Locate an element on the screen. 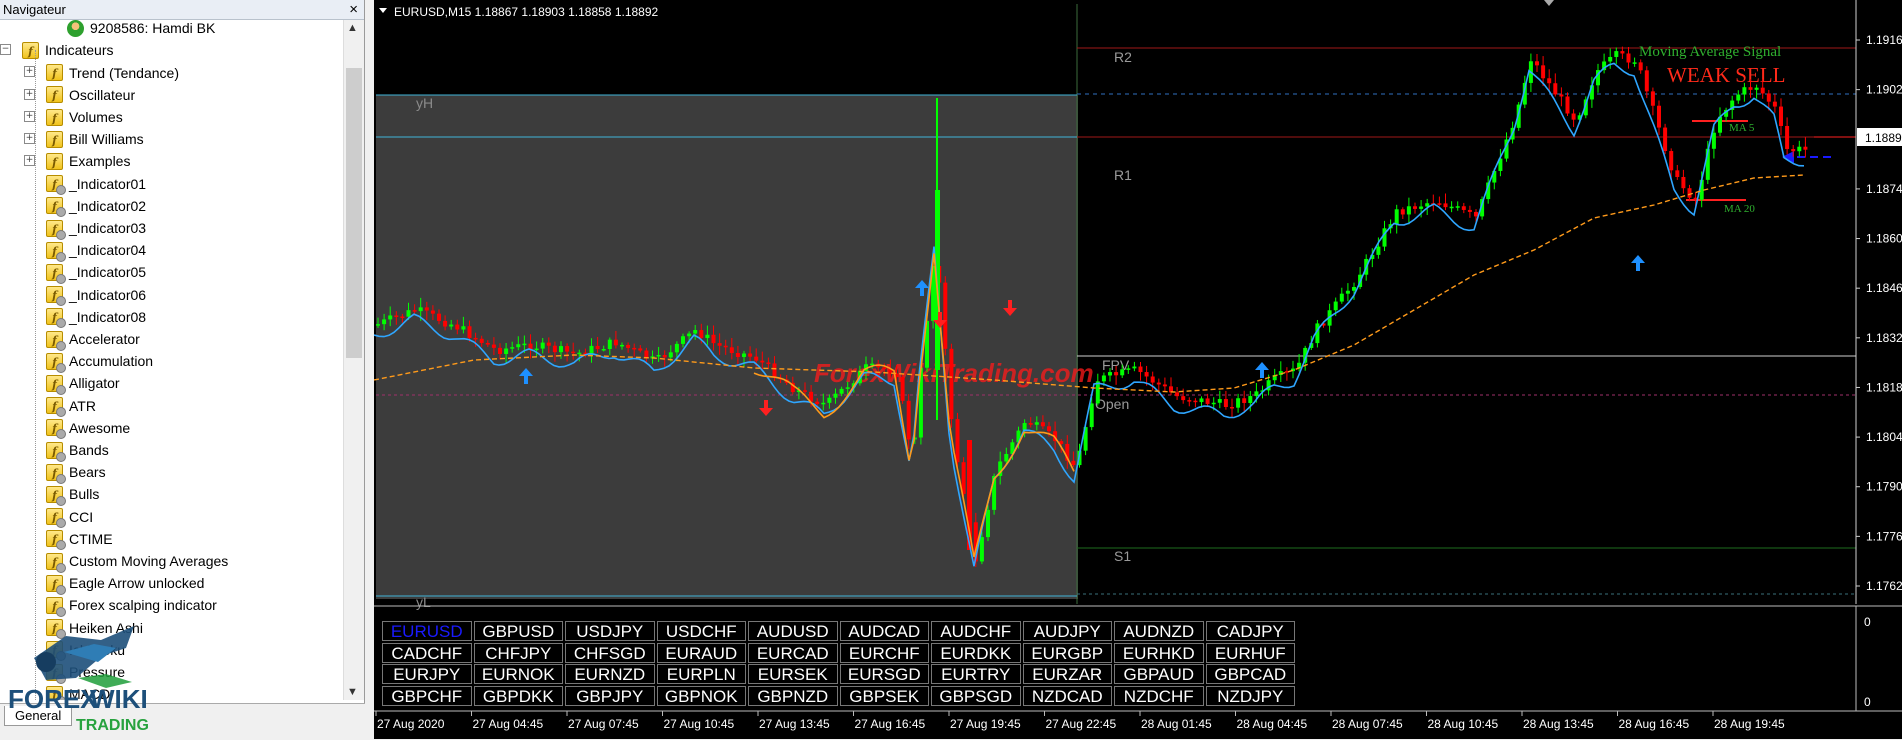 The image size is (1902, 740). indicator-item: f _Indicator01 is located at coordinates (96, 183).